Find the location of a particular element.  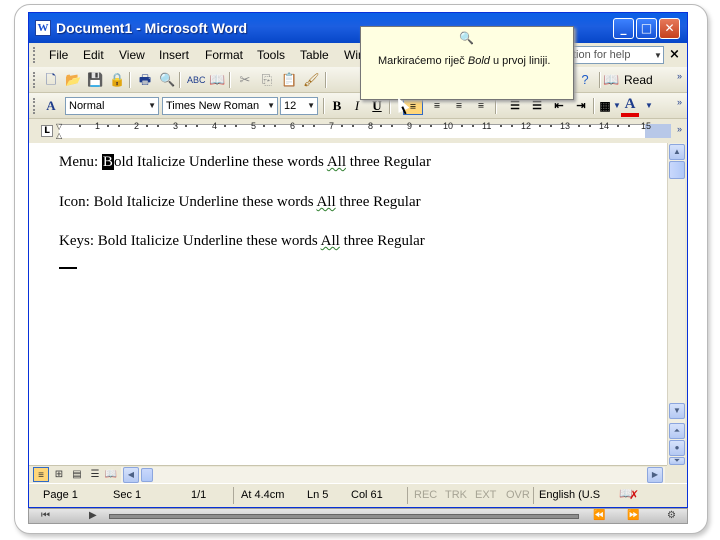

status-overtype: OVR is located at coordinates (518, 495).